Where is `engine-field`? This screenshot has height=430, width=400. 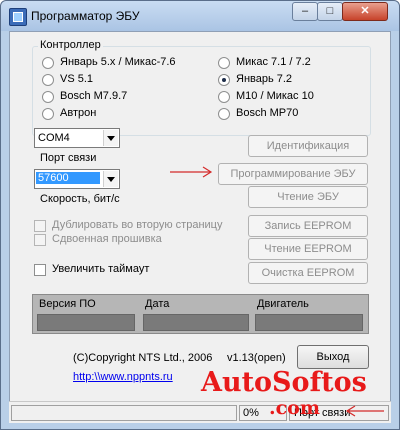 engine-field is located at coordinates (309, 322).